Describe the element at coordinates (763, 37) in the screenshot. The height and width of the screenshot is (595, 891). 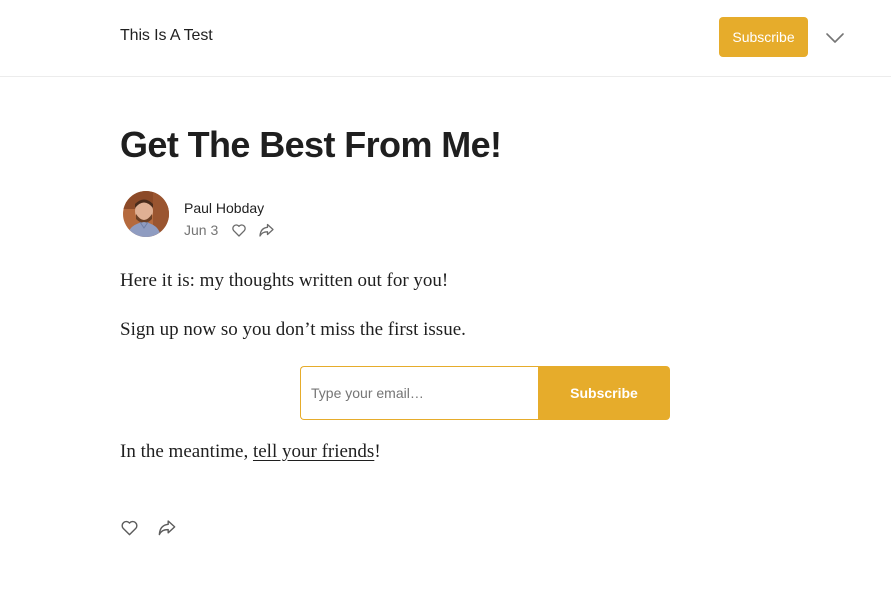
I see `header-subscribe-button: Subscribe` at that location.